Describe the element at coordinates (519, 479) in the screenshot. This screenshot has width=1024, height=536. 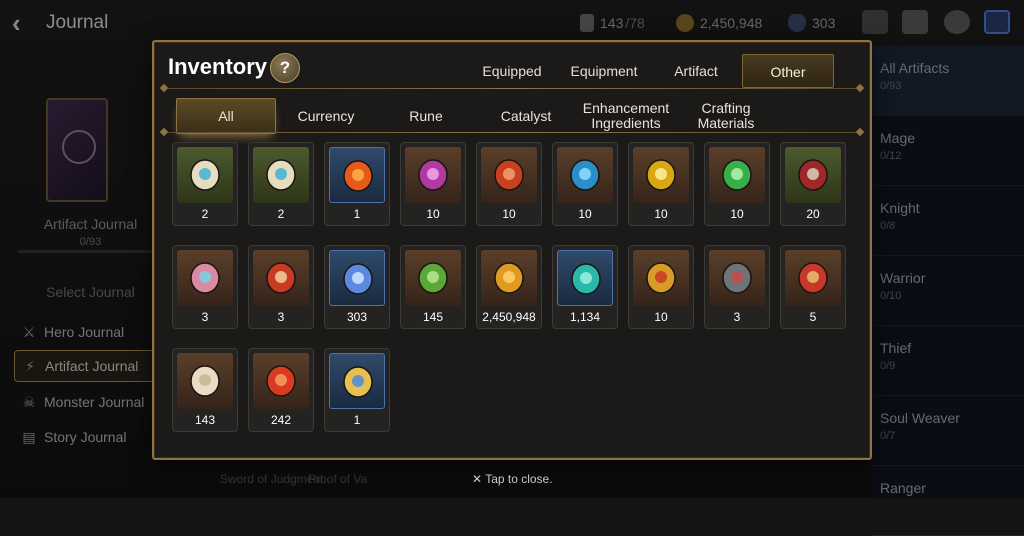
I see `close-hint-text: Tap to close.` at that location.